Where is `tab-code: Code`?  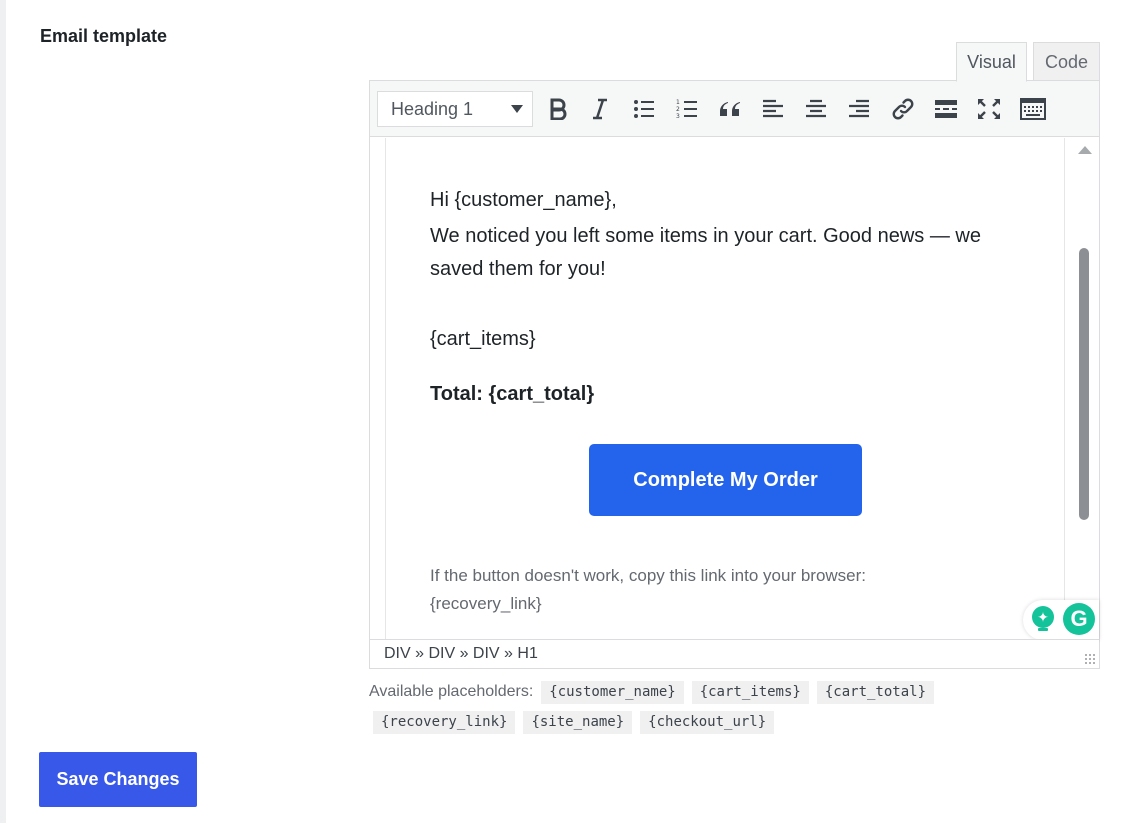
tab-code: Code is located at coordinates (1066, 62).